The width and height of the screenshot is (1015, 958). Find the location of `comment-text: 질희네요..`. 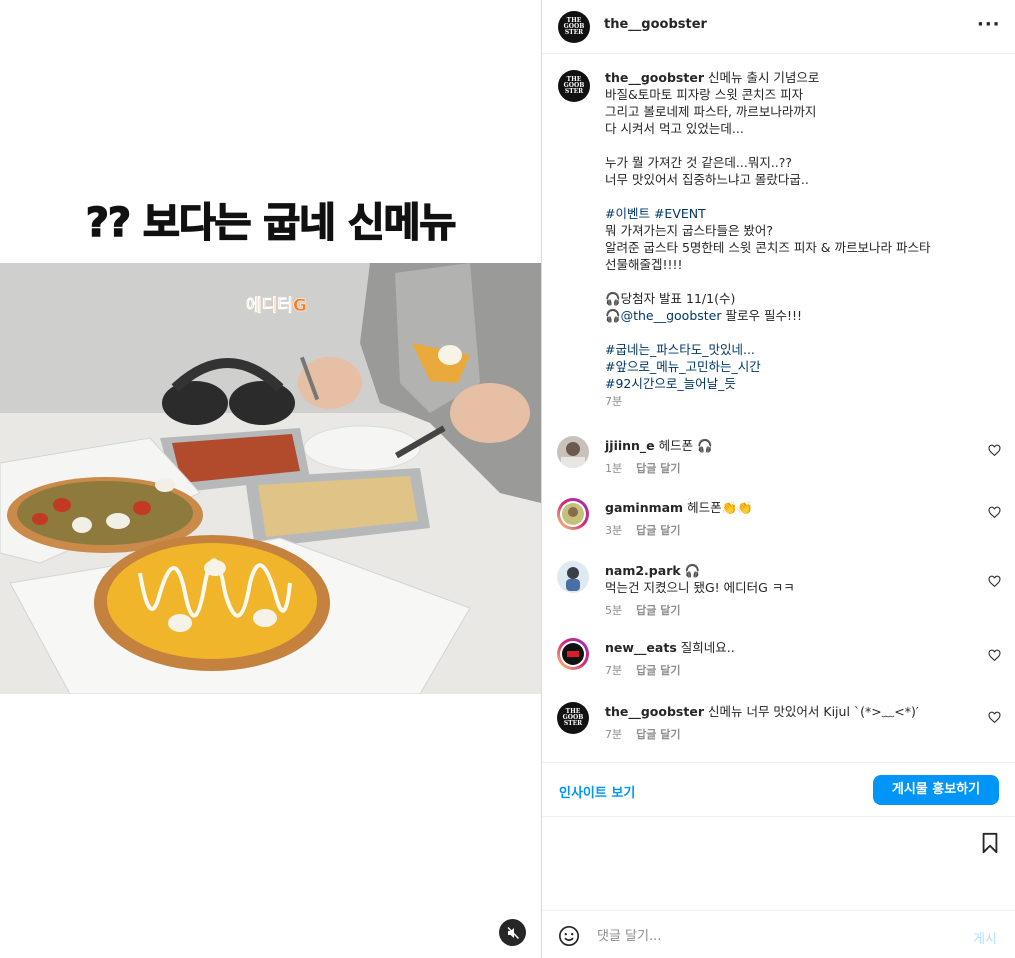

comment-text: 질희네요.. is located at coordinates (707, 647).